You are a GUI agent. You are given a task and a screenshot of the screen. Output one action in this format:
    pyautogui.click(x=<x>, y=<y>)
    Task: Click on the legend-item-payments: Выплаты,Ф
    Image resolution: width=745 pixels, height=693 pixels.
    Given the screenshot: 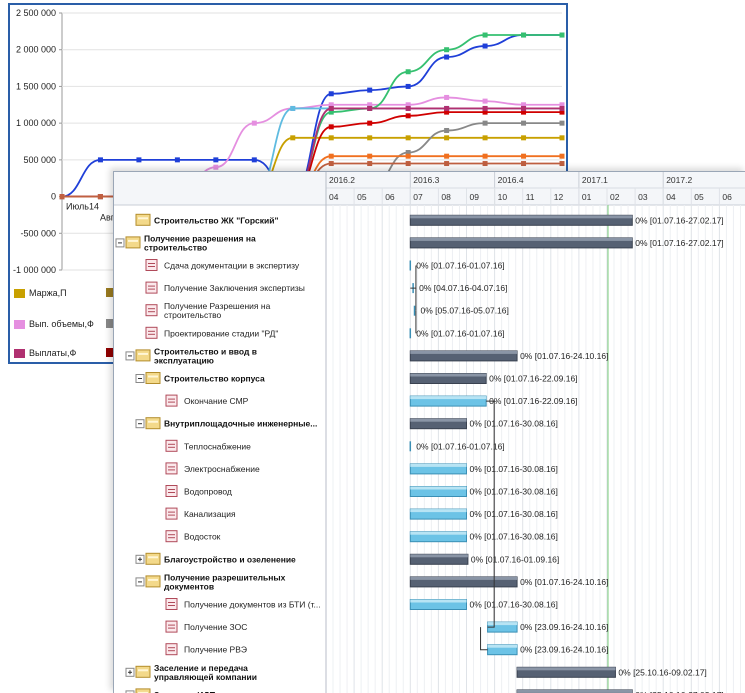 What is the action you would take?
    pyautogui.click(x=45, y=353)
    